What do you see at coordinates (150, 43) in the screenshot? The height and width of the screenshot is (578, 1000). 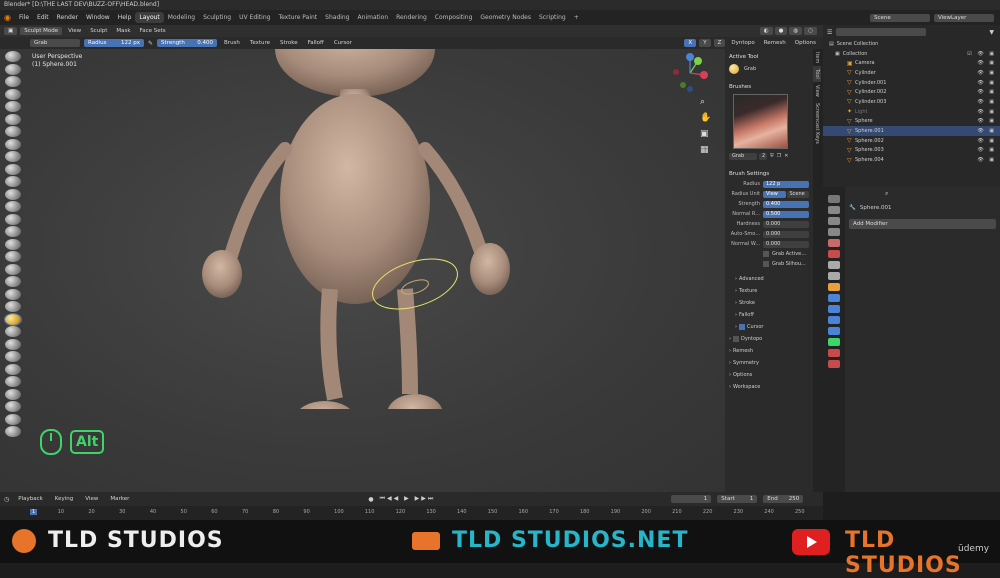 I see `pen-pressure-icon: ✎` at bounding box center [150, 43].